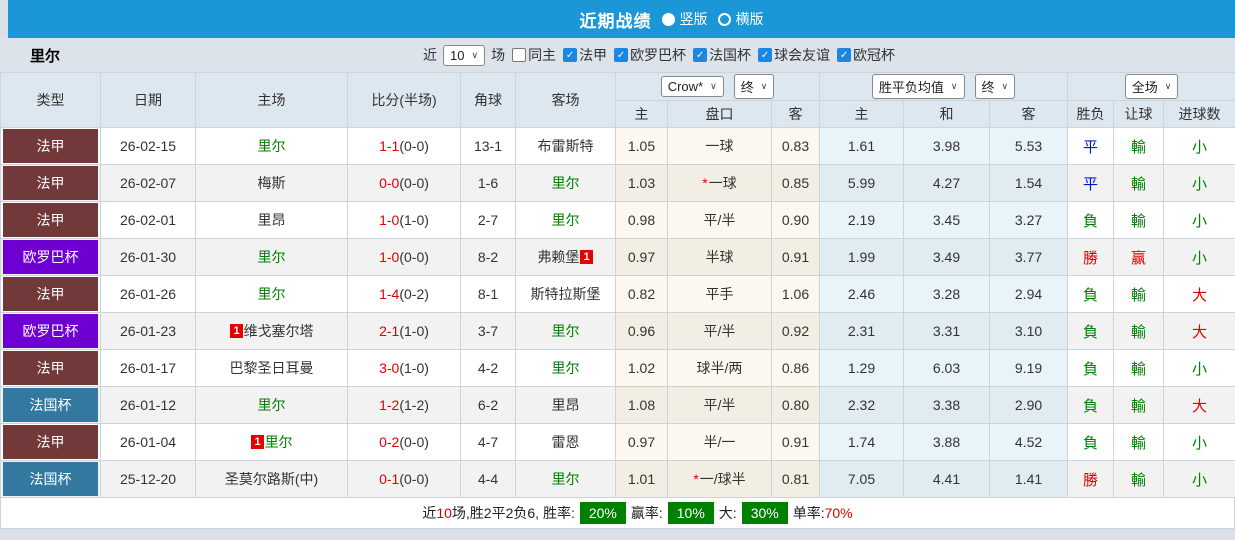 The height and width of the screenshot is (540, 1235). I want to click on sub-header-odds-away: 客, so click(795, 114).